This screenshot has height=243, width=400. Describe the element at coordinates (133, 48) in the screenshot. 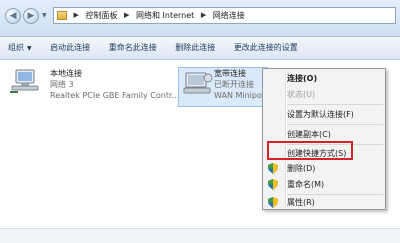

I see `rename-connection-button: 重命名此连接` at that location.